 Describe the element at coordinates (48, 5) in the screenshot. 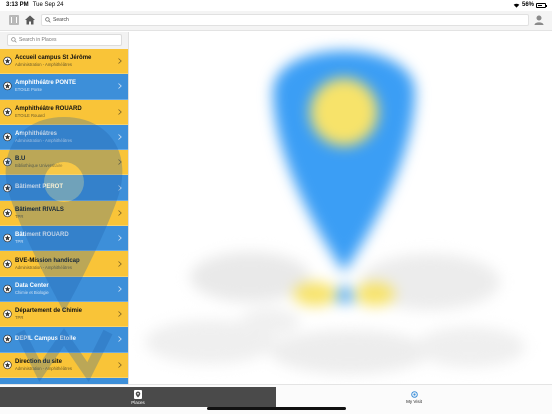

I see `status-date: Tue Sep 24` at that location.